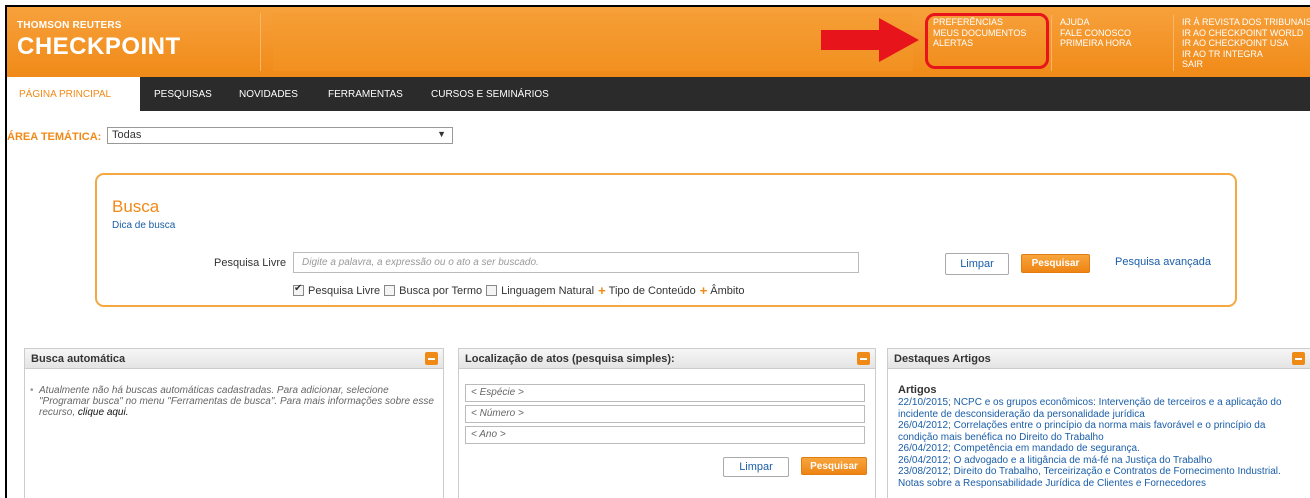  Describe the element at coordinates (490, 94) in the screenshot. I see `tab-cursos-seminarios: CURSOS E SEMINÁRIOS` at that location.